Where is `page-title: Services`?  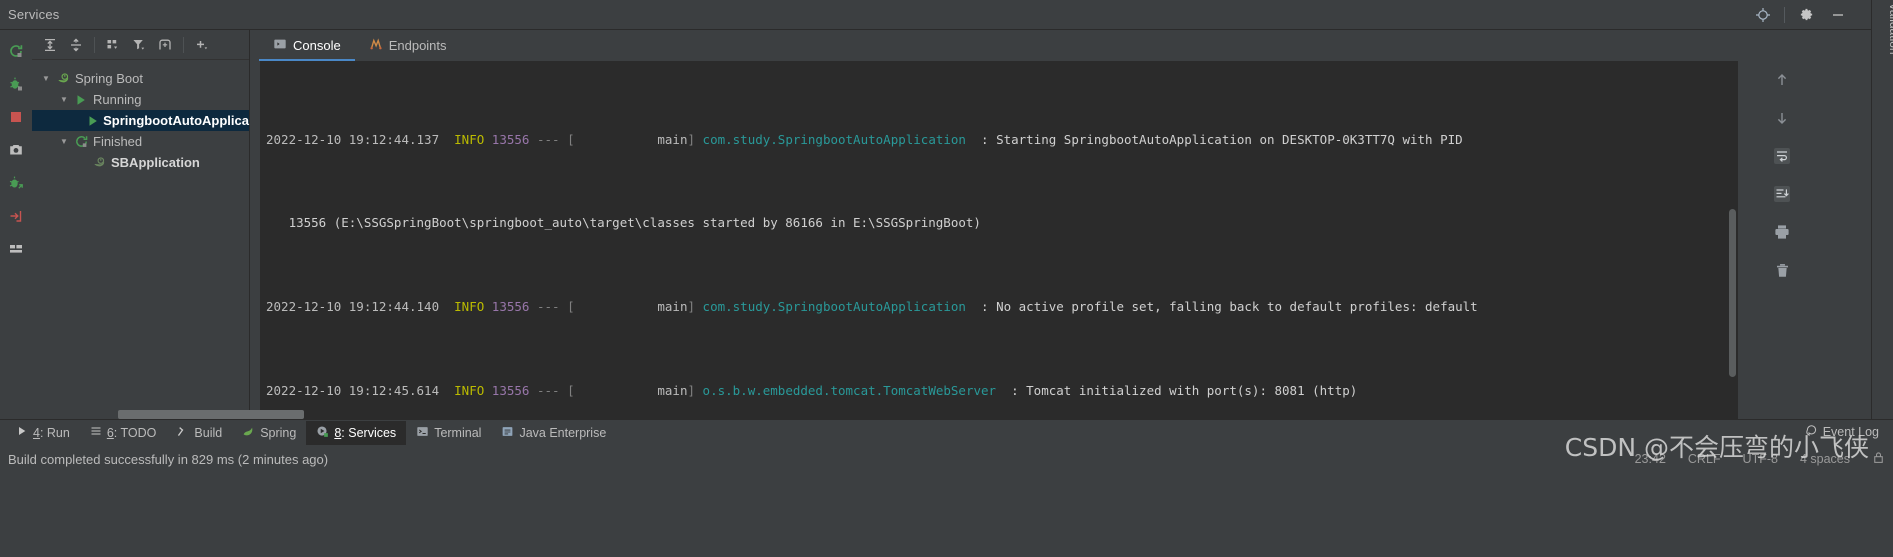
page-title: Services is located at coordinates (34, 14).